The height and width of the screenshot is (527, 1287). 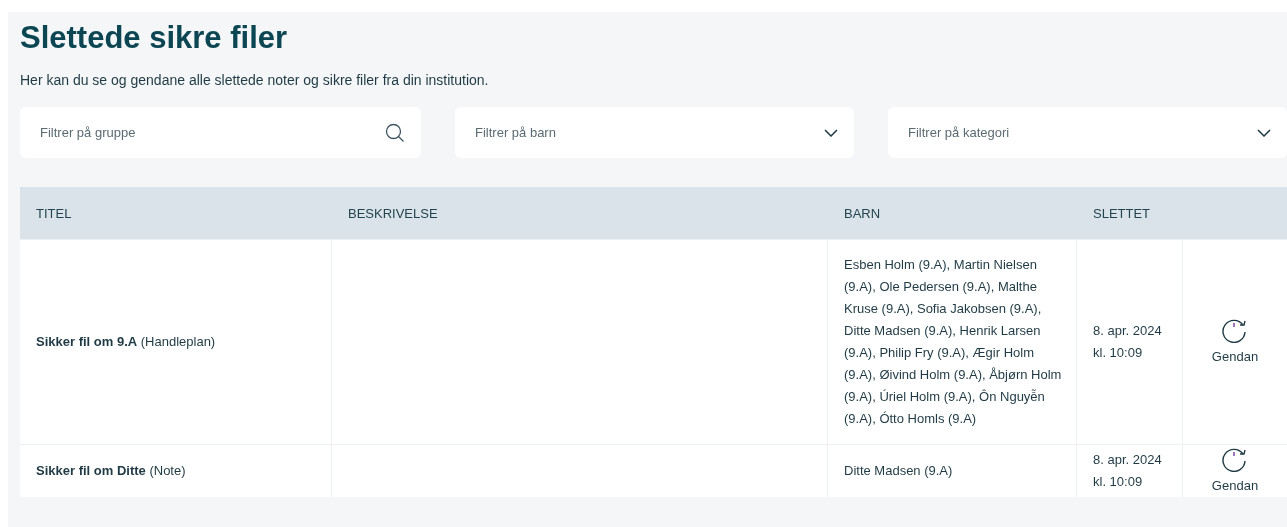 I want to click on dropdown-field: Filtrer på barn, so click(x=654, y=132).